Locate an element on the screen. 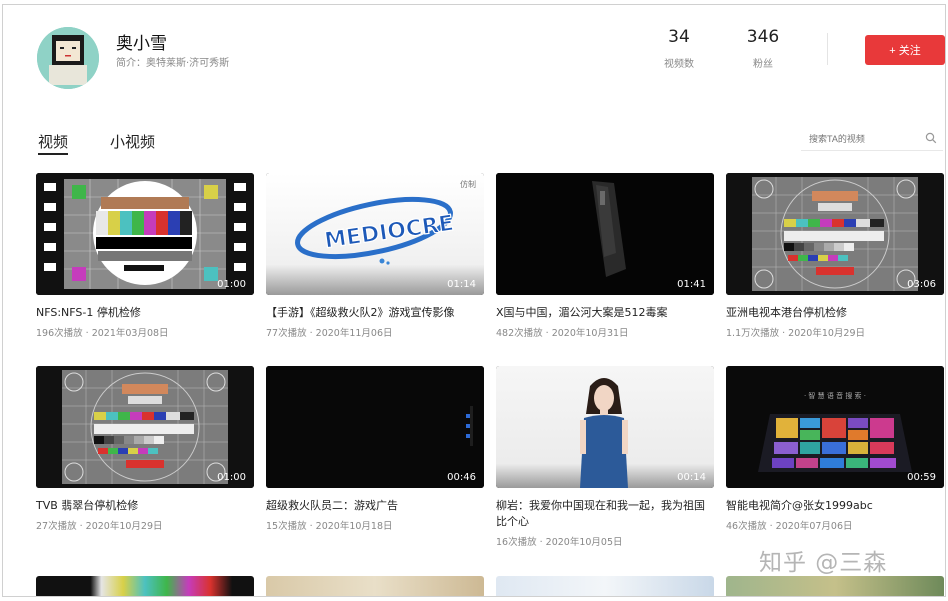 Image resolution: width=948 pixels, height=601 pixels. corner-badge: 仿制 is located at coordinates (468, 184).